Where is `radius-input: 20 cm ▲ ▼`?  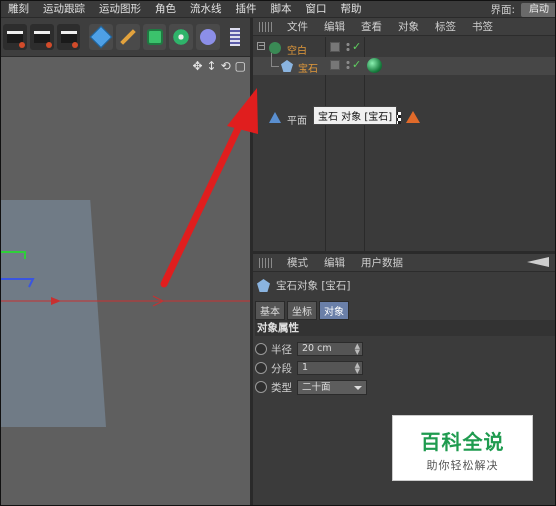 radius-input: 20 cm ▲ ▼ is located at coordinates (330, 349).